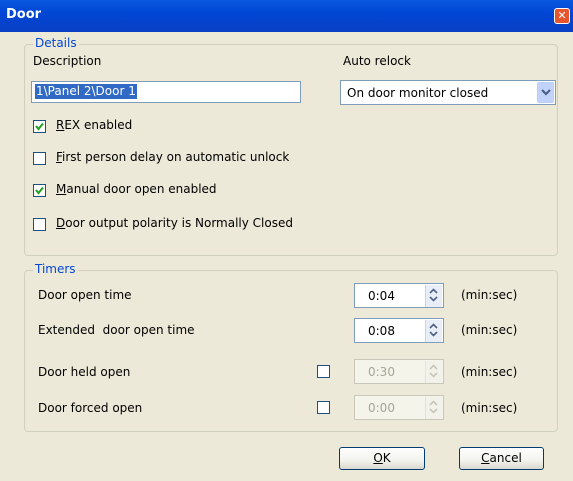  What do you see at coordinates (56, 43) in the screenshot?
I see `details-legend: Details` at bounding box center [56, 43].